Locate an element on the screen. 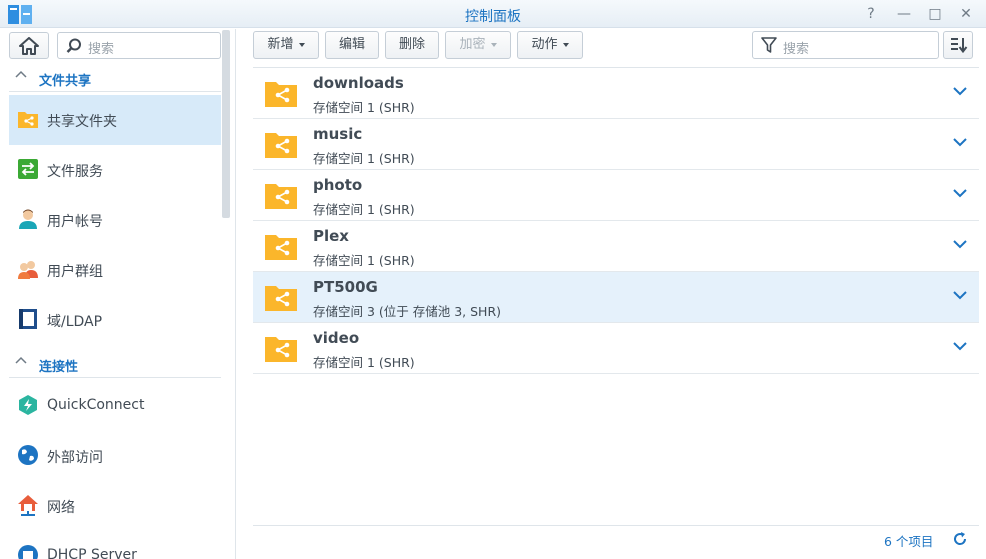 Image resolution: width=986 pixels, height=559 pixels. section-file-sharing: 文件共享 is located at coordinates (115, 77).